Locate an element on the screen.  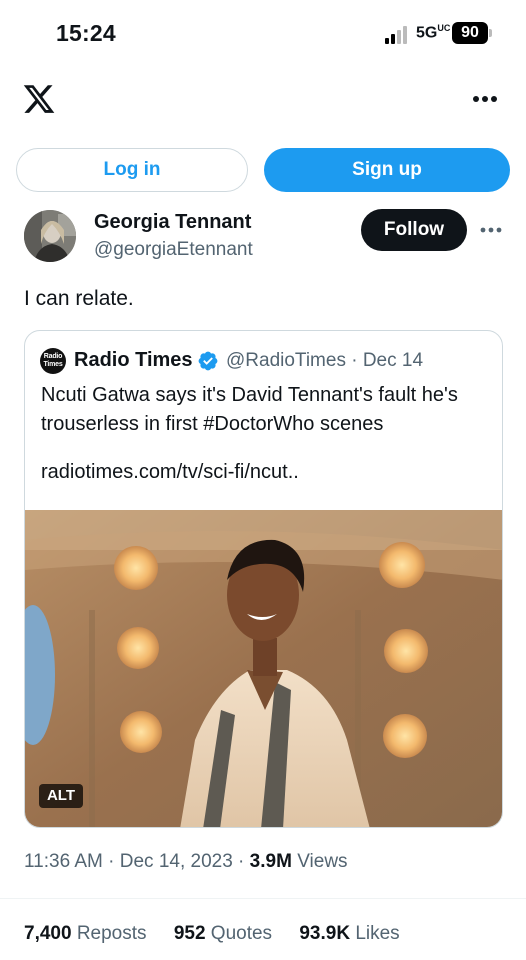
quotes-label: Quotes is located at coordinates (239, 933).